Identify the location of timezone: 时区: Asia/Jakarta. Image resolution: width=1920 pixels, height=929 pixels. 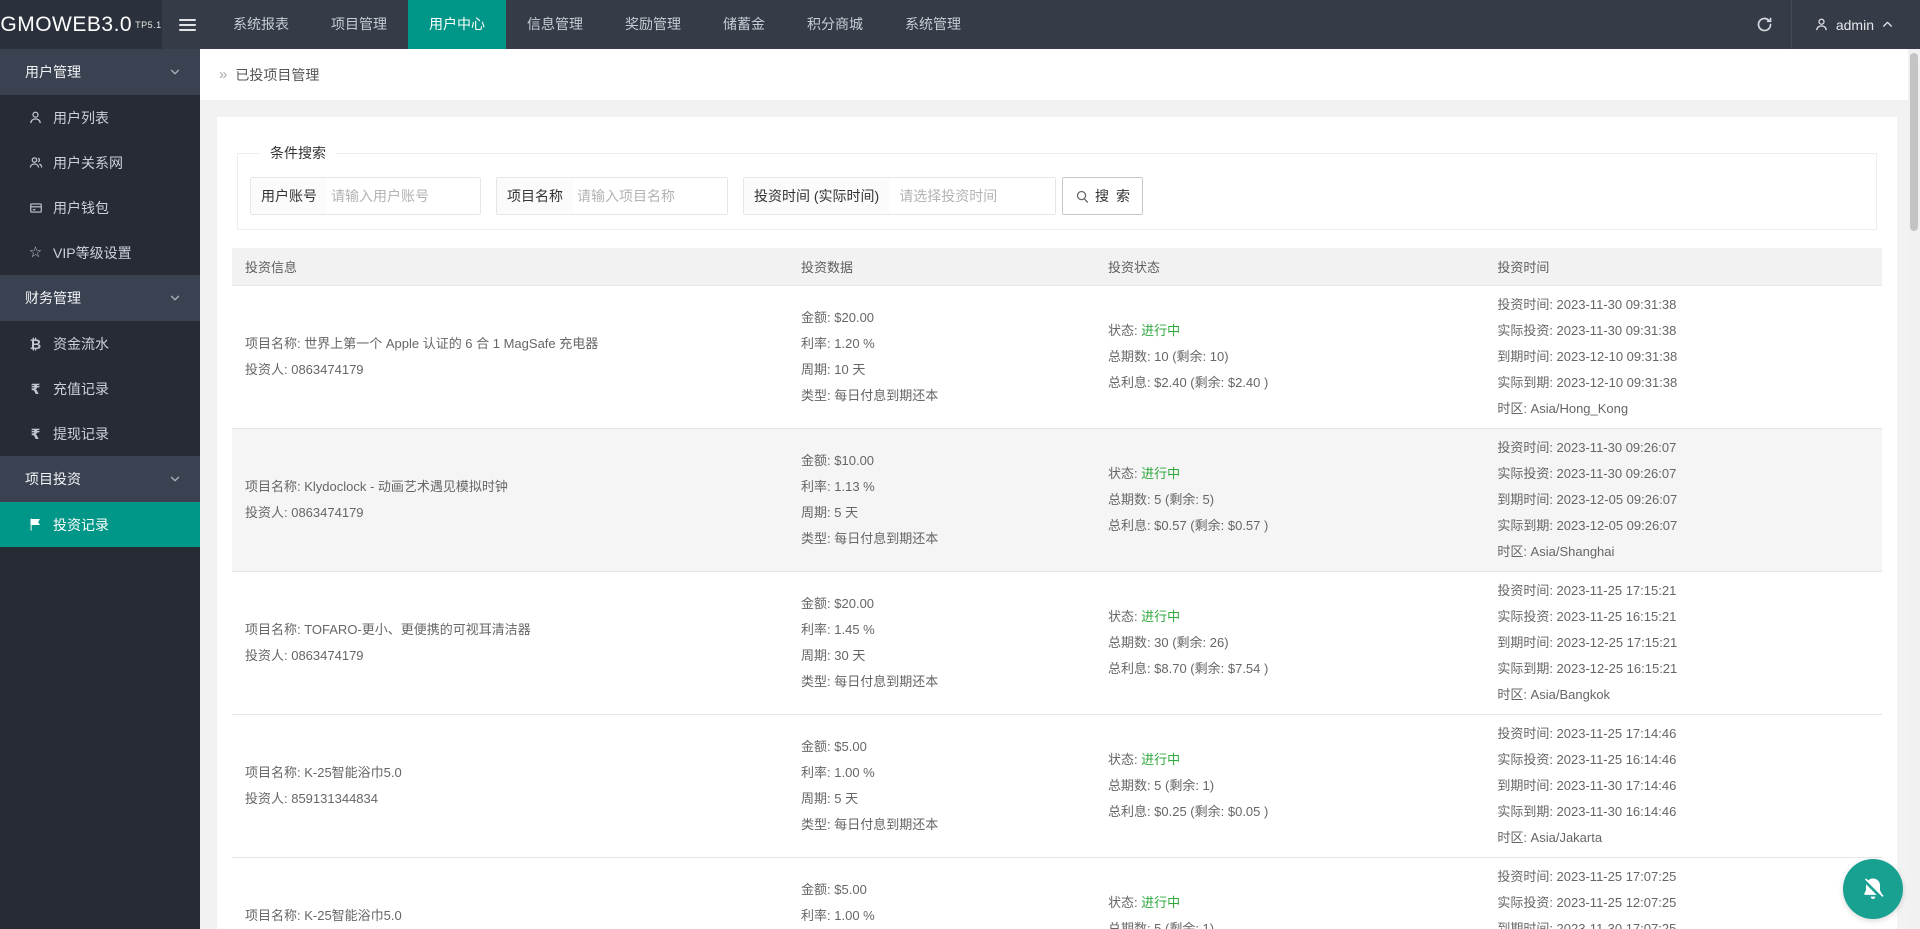
(1550, 837).